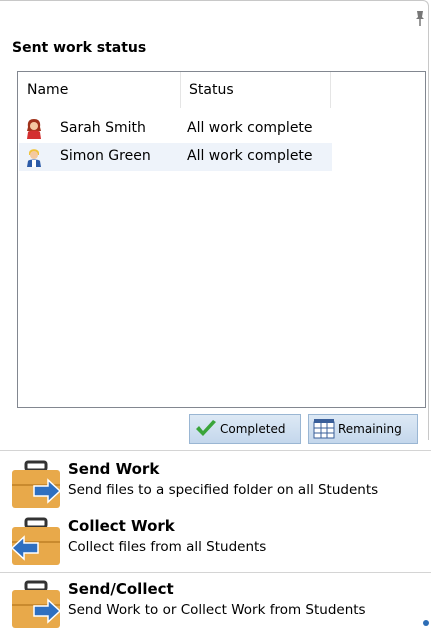  Describe the element at coordinates (206, 428) in the screenshot. I see `checkmark-icon` at that location.